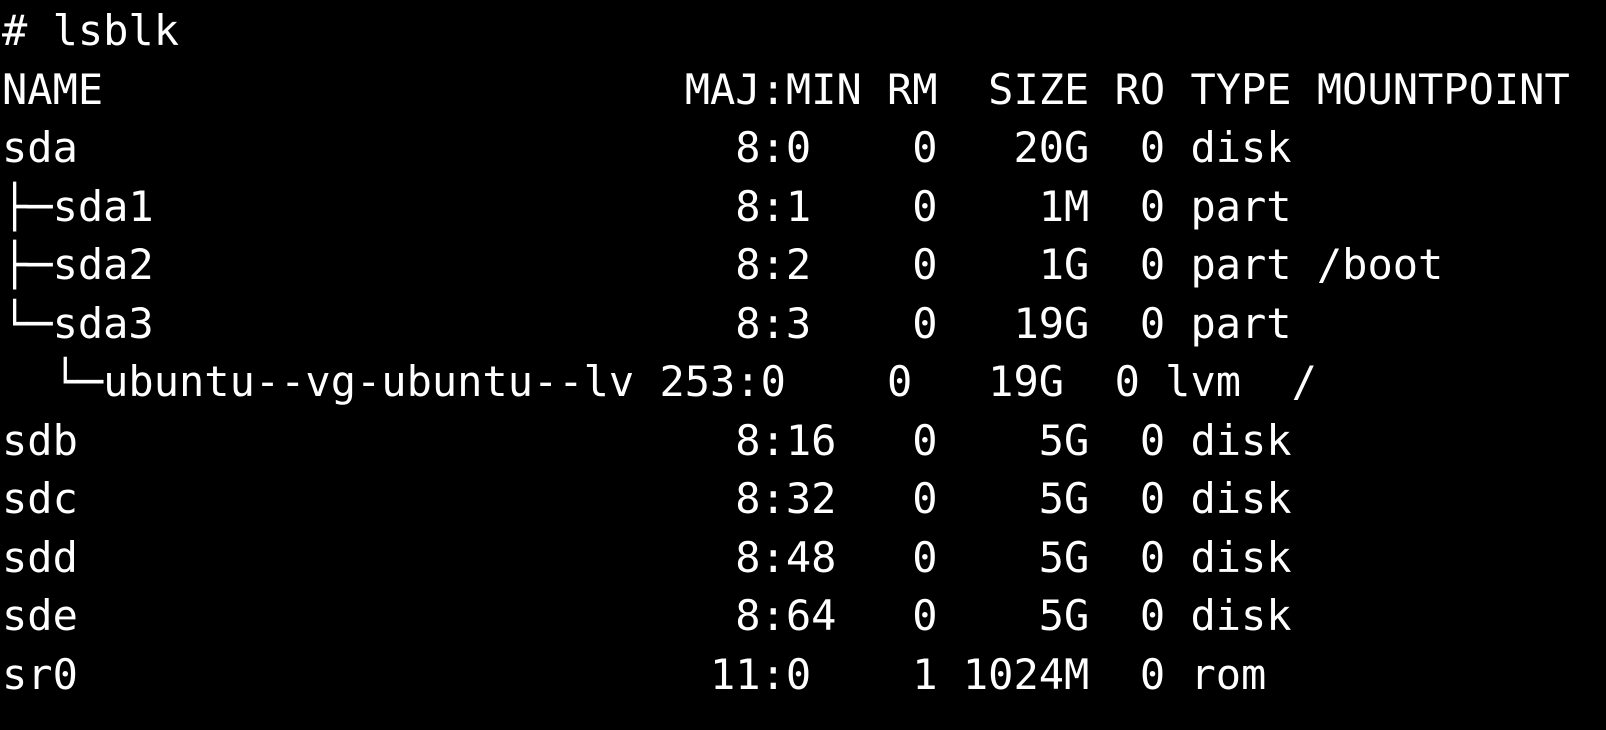 The image size is (1606, 730). Describe the element at coordinates (659, 147) in the screenshot. I see `output-row-sda: sda 8:0 0 20G 0 disk` at that location.